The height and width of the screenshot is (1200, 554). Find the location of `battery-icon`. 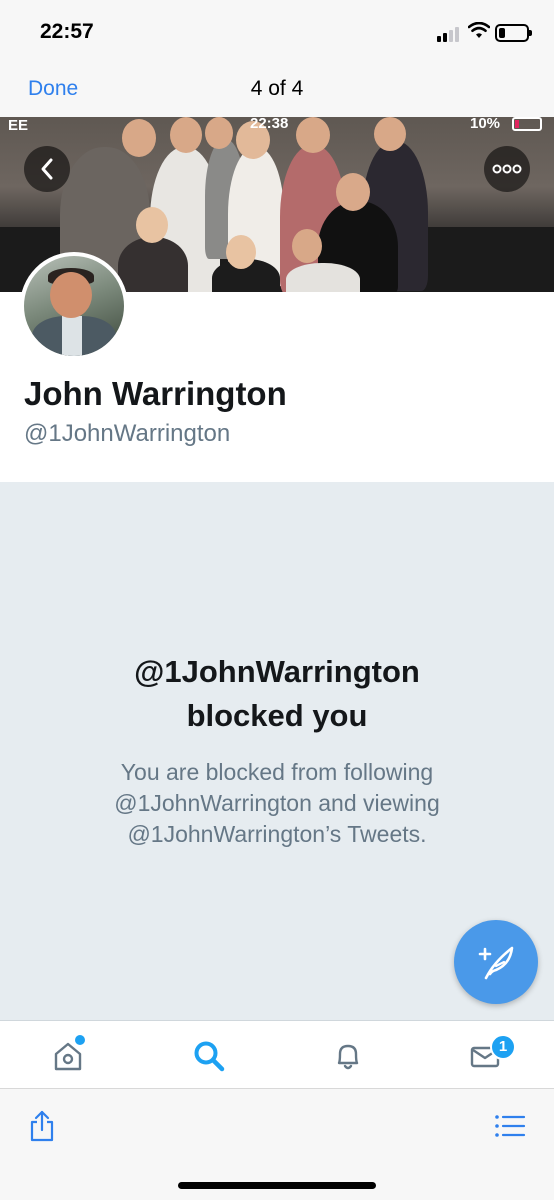

battery-icon is located at coordinates (513, 33).